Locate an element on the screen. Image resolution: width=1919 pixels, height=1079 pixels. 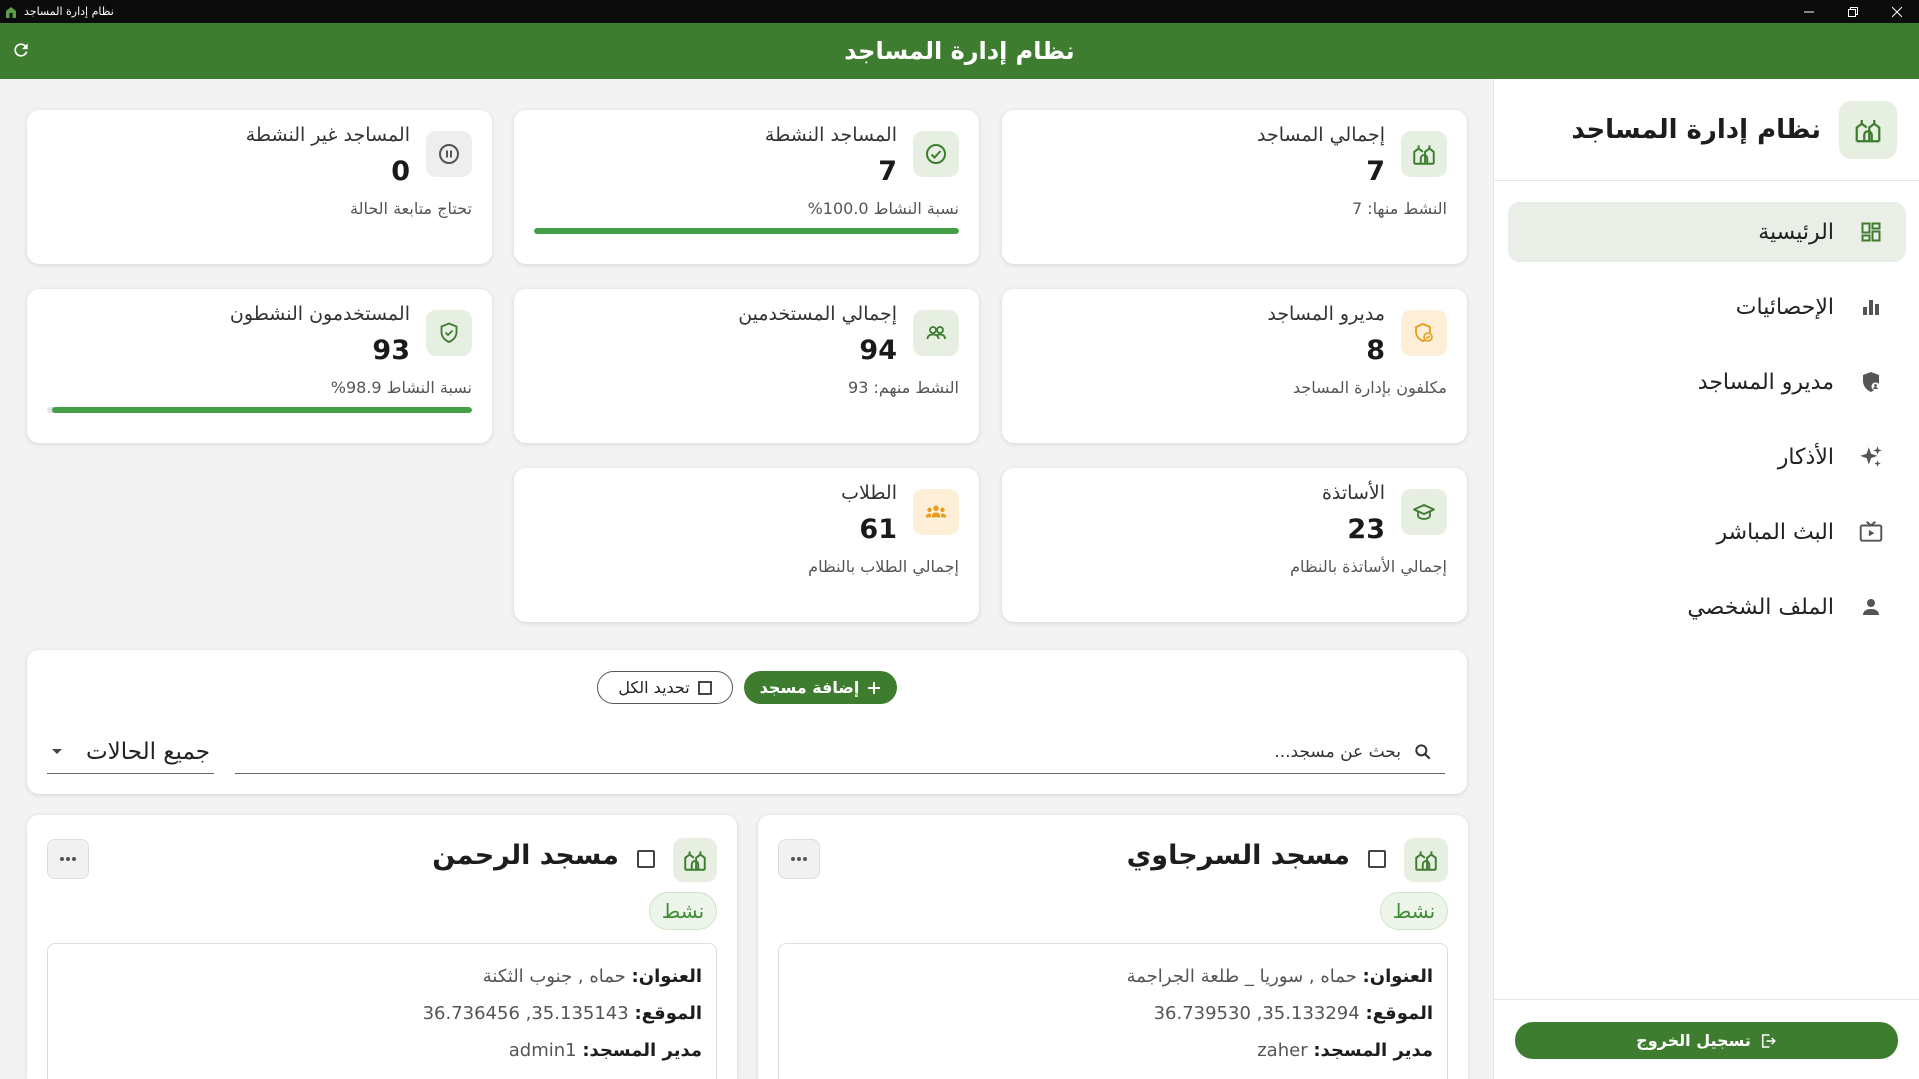
close-button is located at coordinates (1897, 11).